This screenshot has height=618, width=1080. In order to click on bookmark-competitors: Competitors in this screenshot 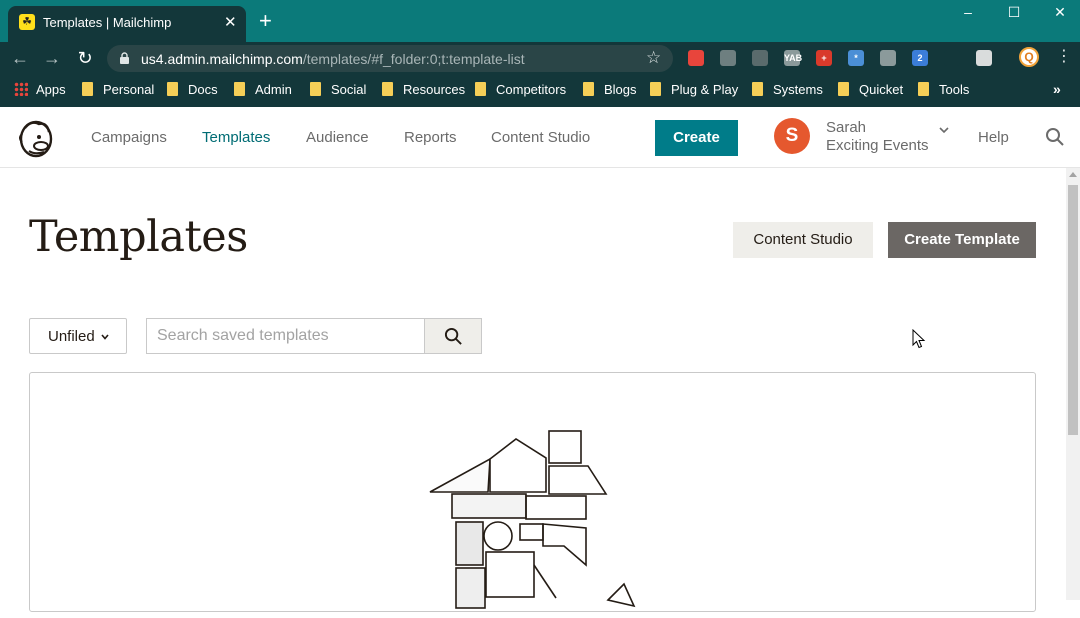, I will do `click(520, 91)`.